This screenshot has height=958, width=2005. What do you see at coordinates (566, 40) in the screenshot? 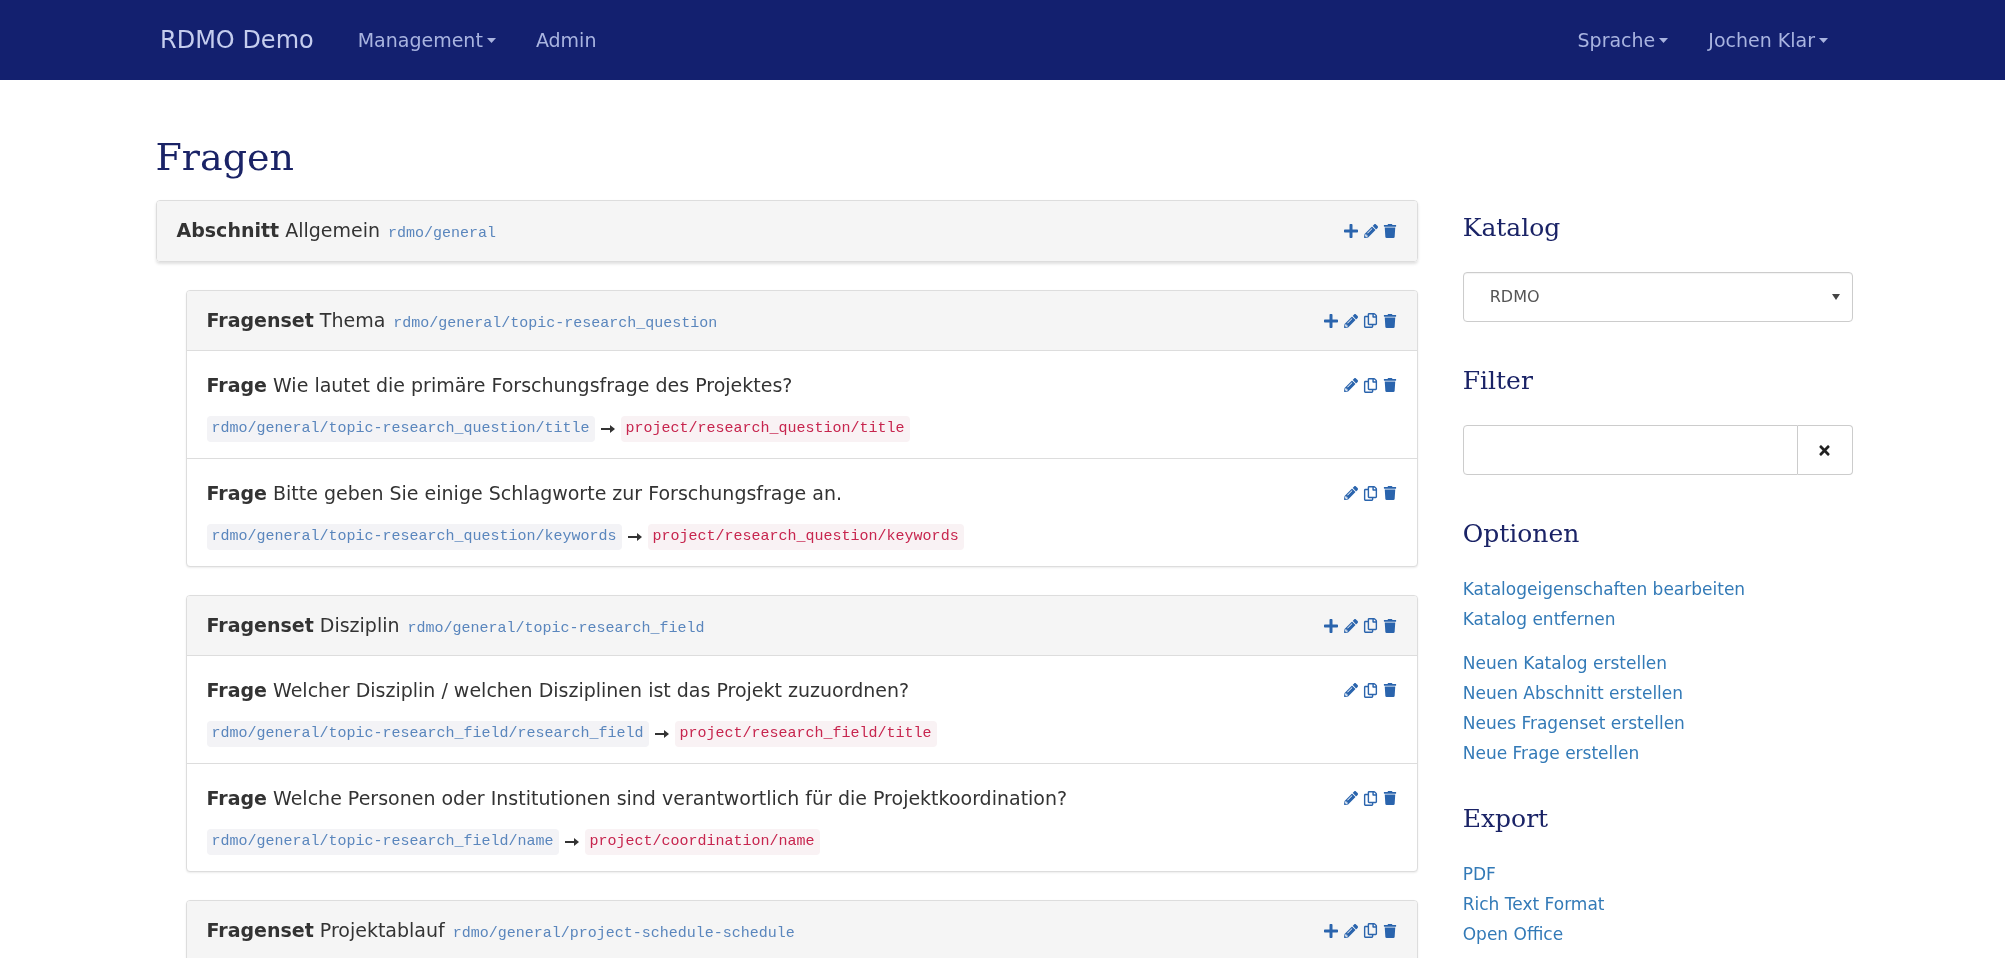
I see `nav-link: Admin` at bounding box center [566, 40].